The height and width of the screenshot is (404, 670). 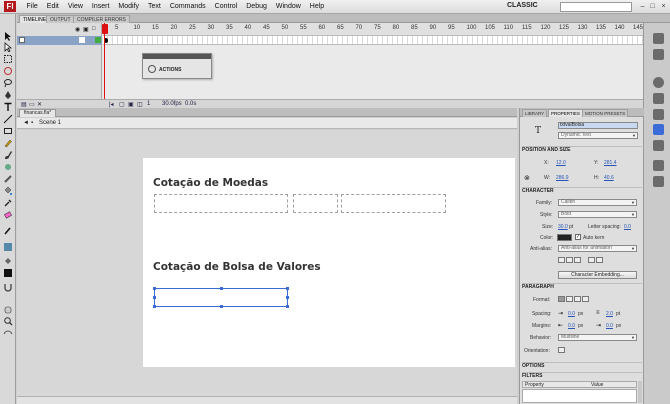 I want to click on menu-commands: Commands, so click(x=187, y=6).